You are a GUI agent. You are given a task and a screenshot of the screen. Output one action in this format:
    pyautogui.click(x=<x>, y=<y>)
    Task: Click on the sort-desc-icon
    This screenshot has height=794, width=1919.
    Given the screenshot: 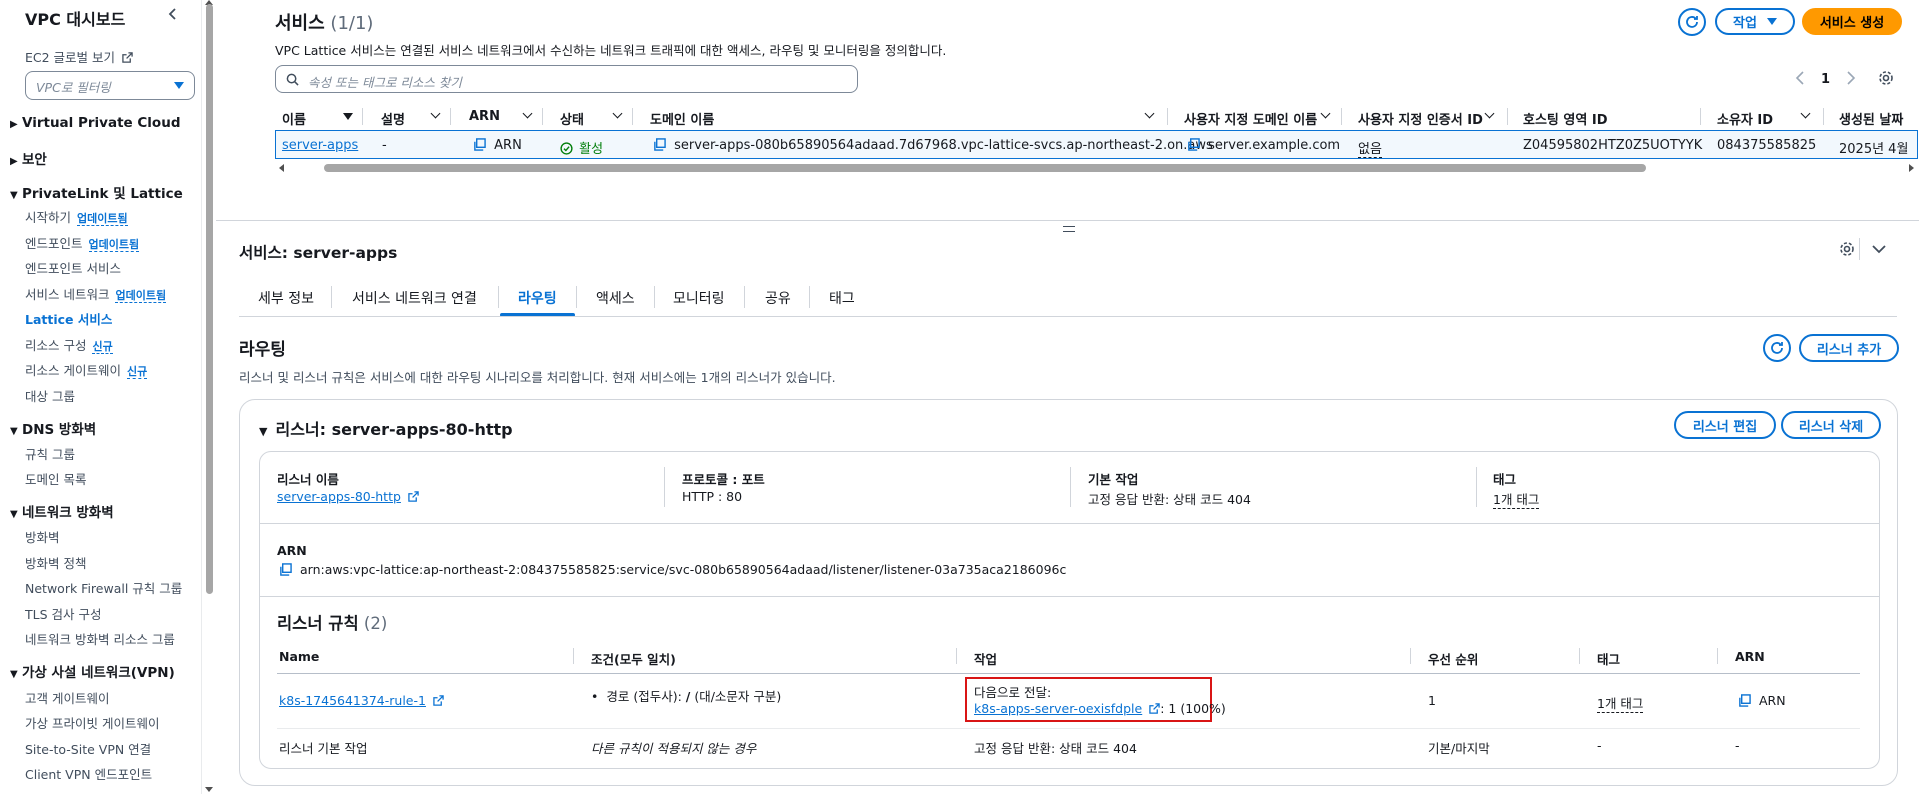 What is the action you would take?
    pyautogui.click(x=348, y=116)
    